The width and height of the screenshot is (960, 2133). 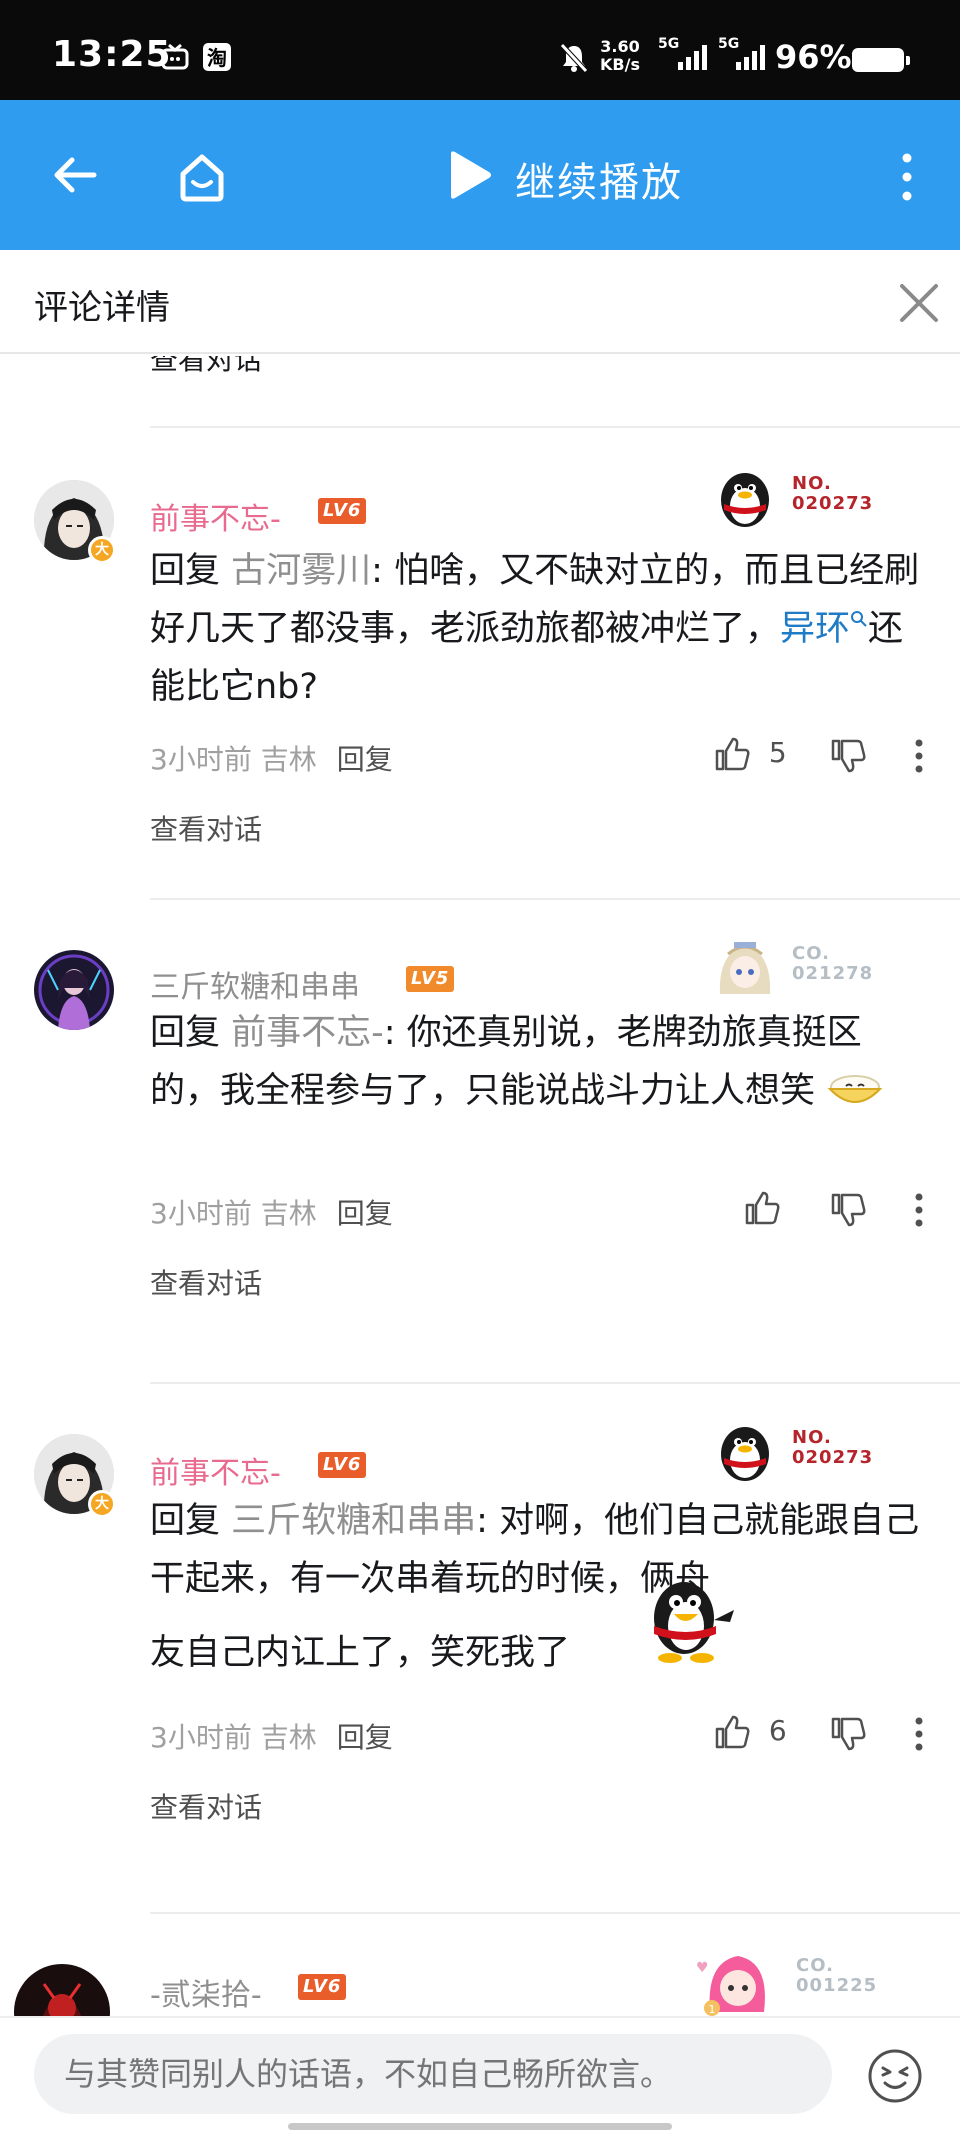 What do you see at coordinates (353, 1521) in the screenshot?
I see `reply-to-user: 三斤软糖和串串` at bounding box center [353, 1521].